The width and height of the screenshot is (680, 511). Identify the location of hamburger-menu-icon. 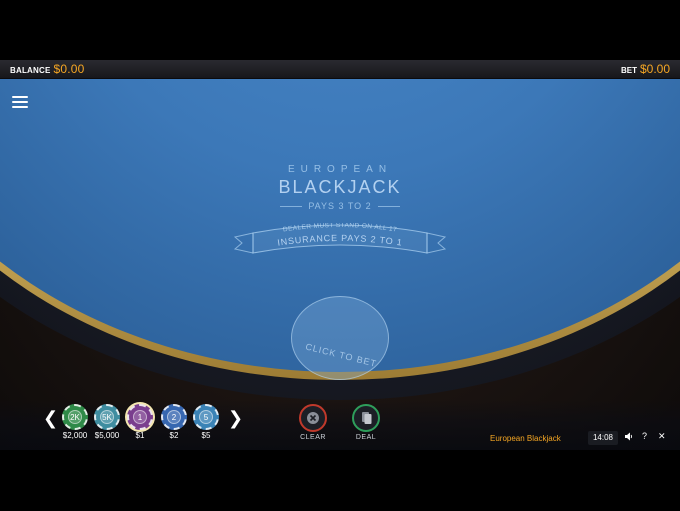
(20, 103).